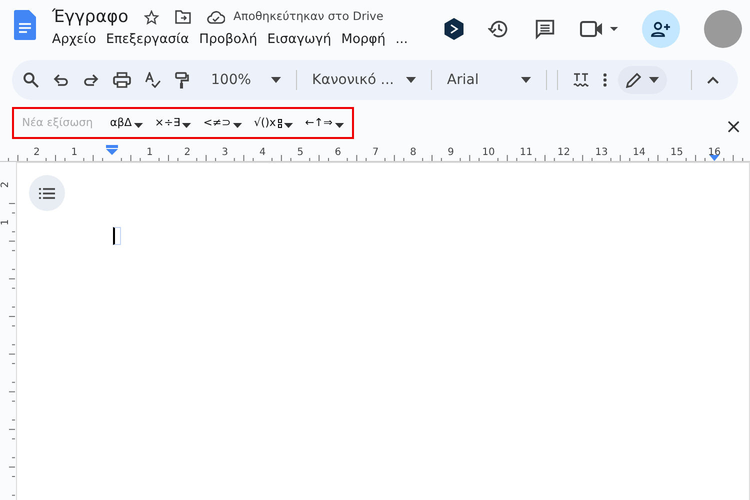 The image size is (750, 500). I want to click on ruler-number: 8, so click(413, 152).